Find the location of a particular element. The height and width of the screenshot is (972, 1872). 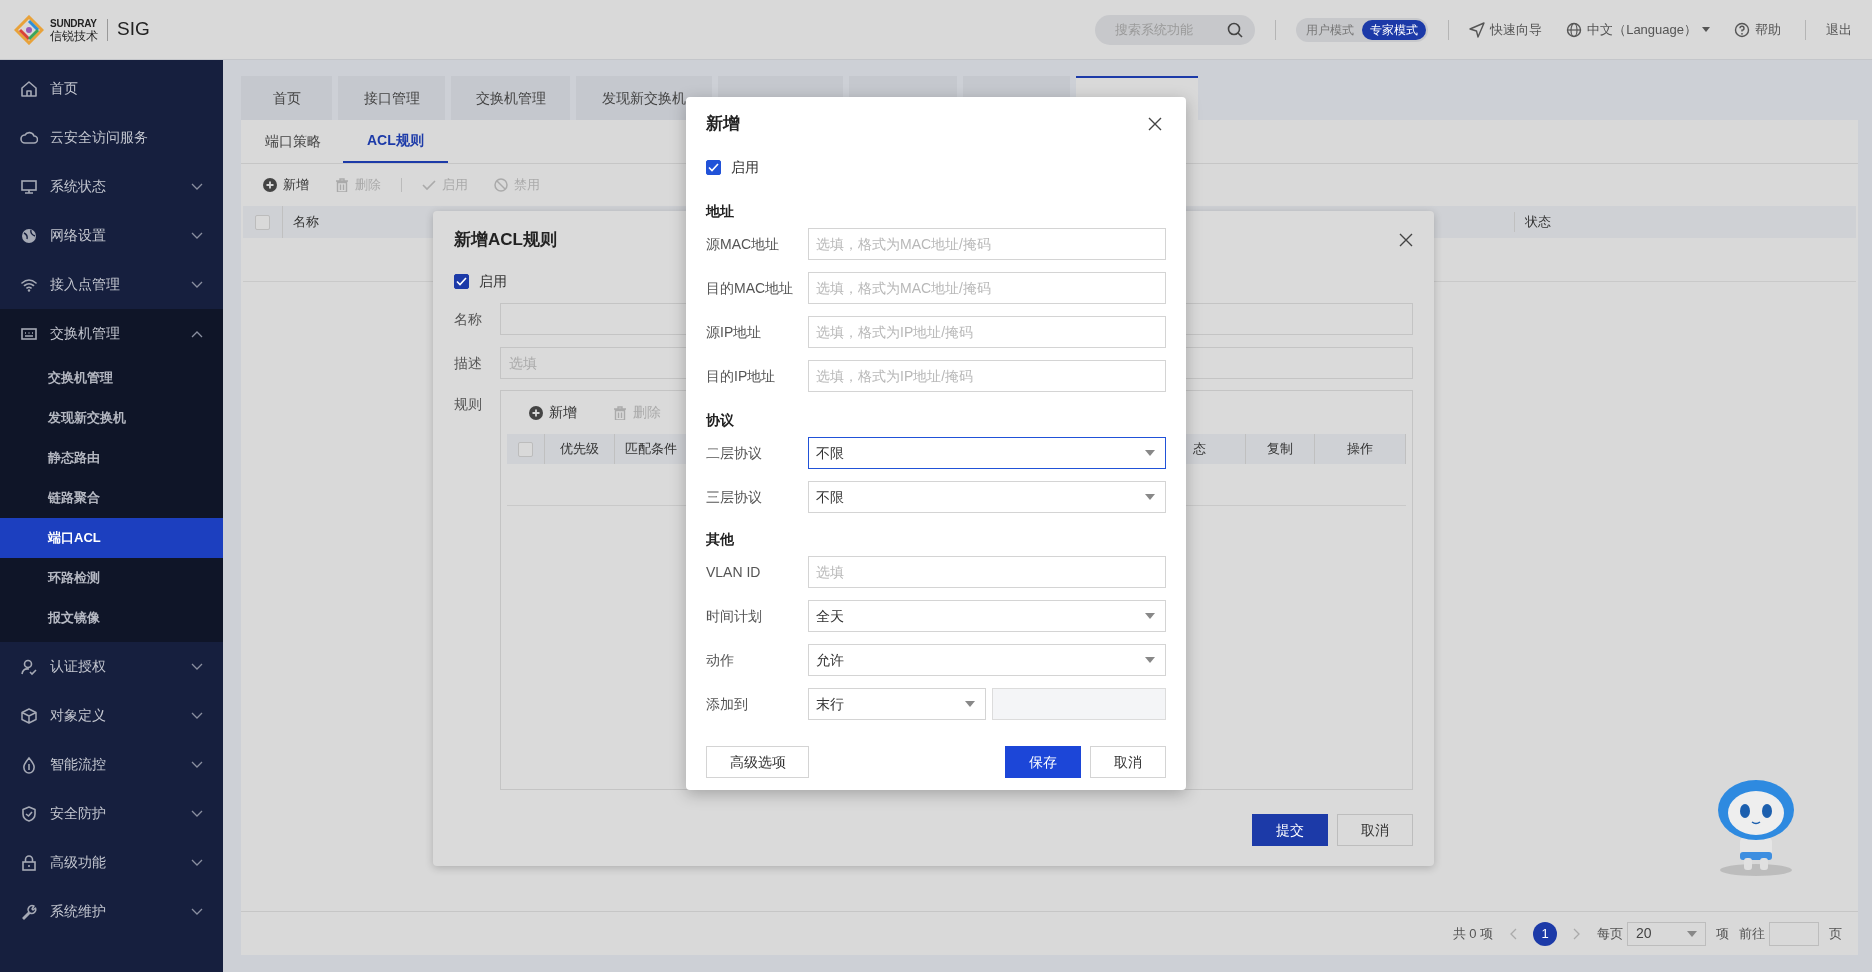

per-page-label: 每页 is located at coordinates (1610, 933).